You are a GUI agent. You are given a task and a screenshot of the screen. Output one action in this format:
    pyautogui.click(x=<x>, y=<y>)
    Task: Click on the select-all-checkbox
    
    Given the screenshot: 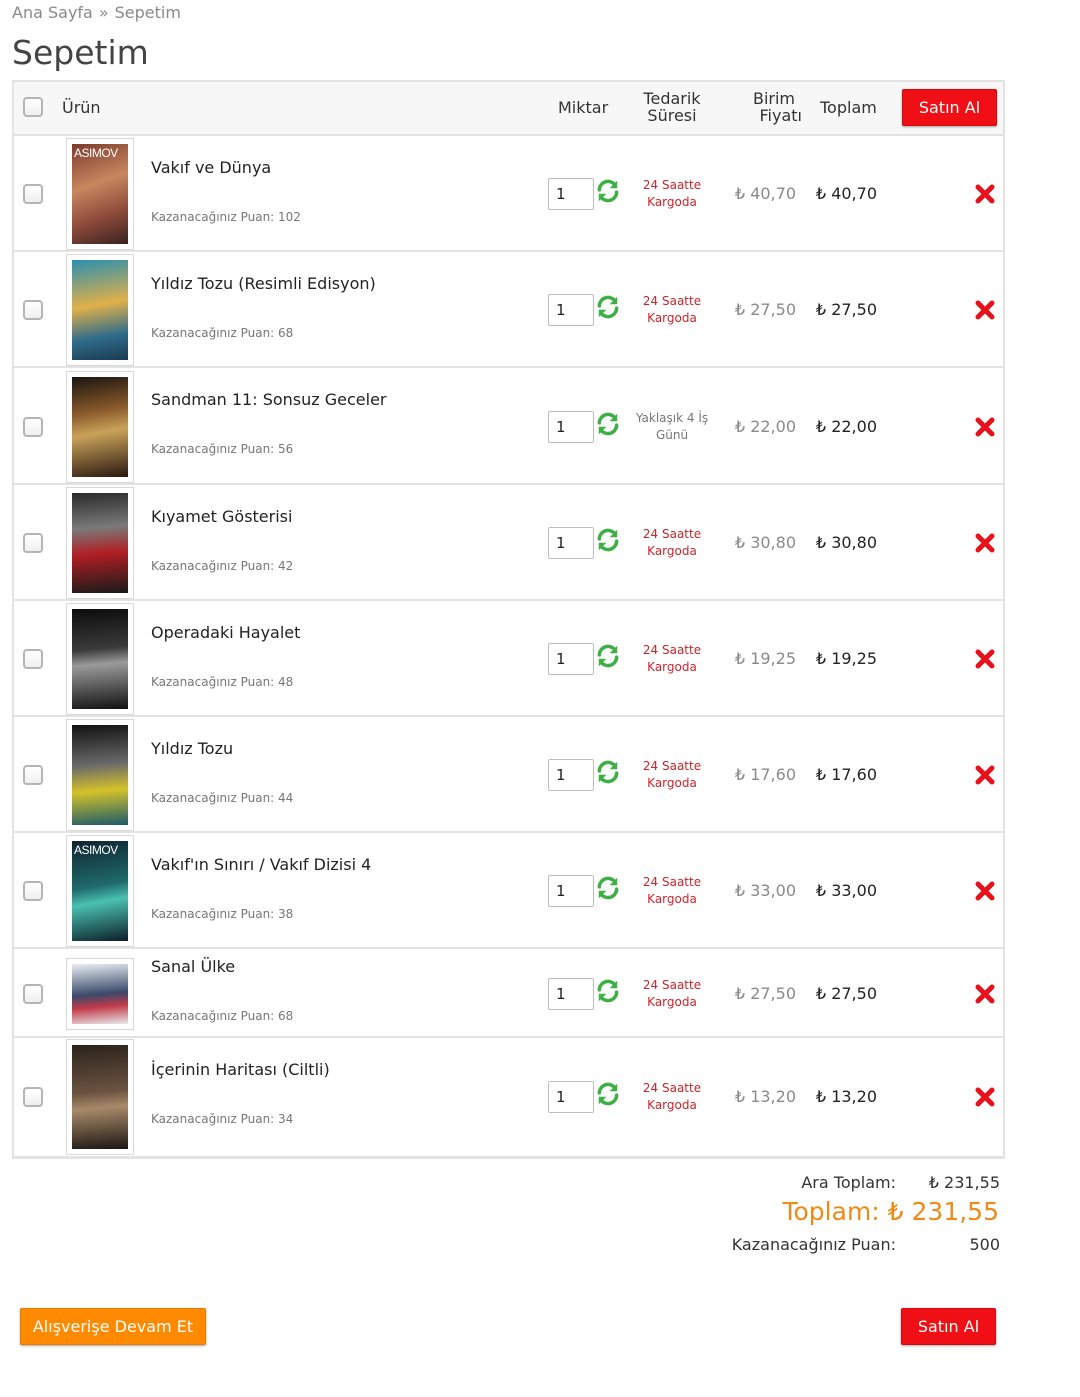 What is the action you would take?
    pyautogui.click(x=33, y=107)
    